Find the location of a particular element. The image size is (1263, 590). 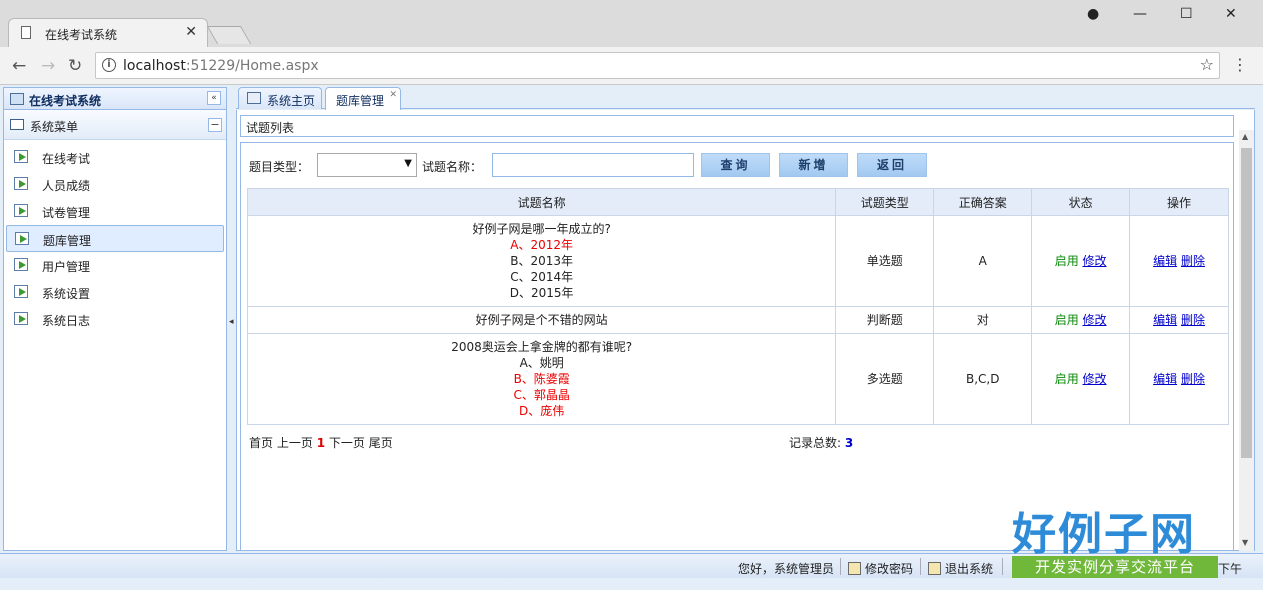

column-header: 操作 is located at coordinates (1179, 202).